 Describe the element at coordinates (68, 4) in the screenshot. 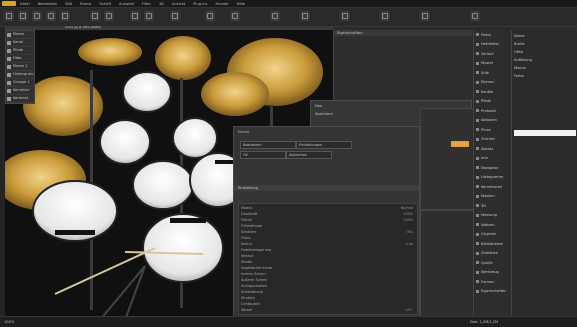

I see `menu-item: Bild` at that location.